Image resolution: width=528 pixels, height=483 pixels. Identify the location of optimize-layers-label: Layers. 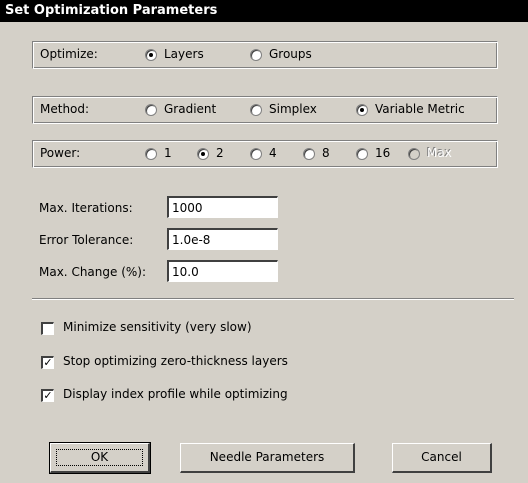
(184, 54).